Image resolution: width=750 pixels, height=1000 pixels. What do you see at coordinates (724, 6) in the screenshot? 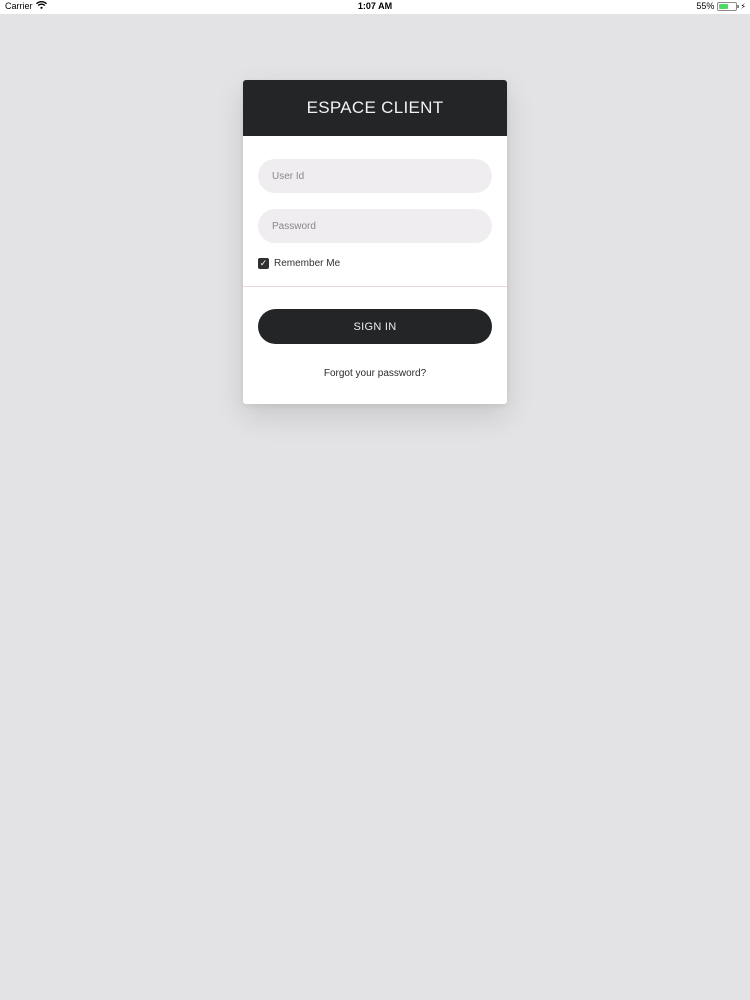
I see `battery-fill` at bounding box center [724, 6].